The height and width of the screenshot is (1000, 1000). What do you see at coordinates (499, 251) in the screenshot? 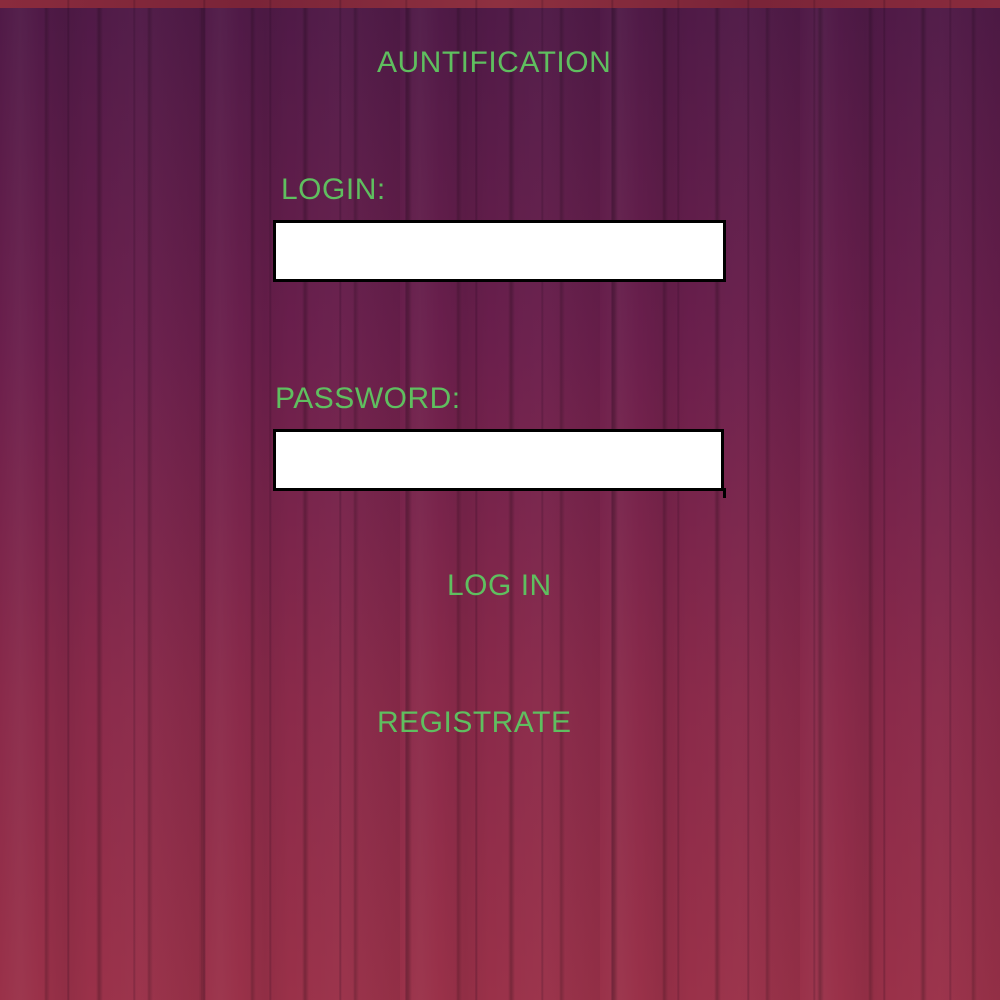
I see `login-input` at bounding box center [499, 251].